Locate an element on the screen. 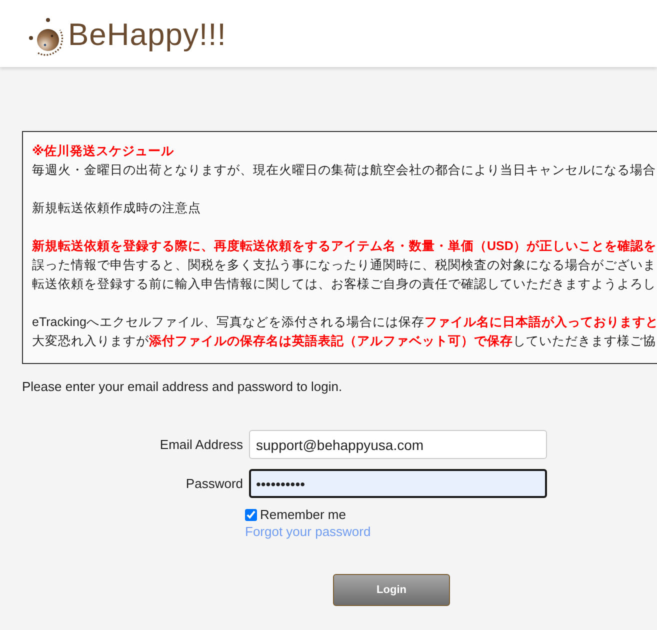 The height and width of the screenshot is (630, 657). logo-text: BeHappy!!! is located at coordinates (147, 34).